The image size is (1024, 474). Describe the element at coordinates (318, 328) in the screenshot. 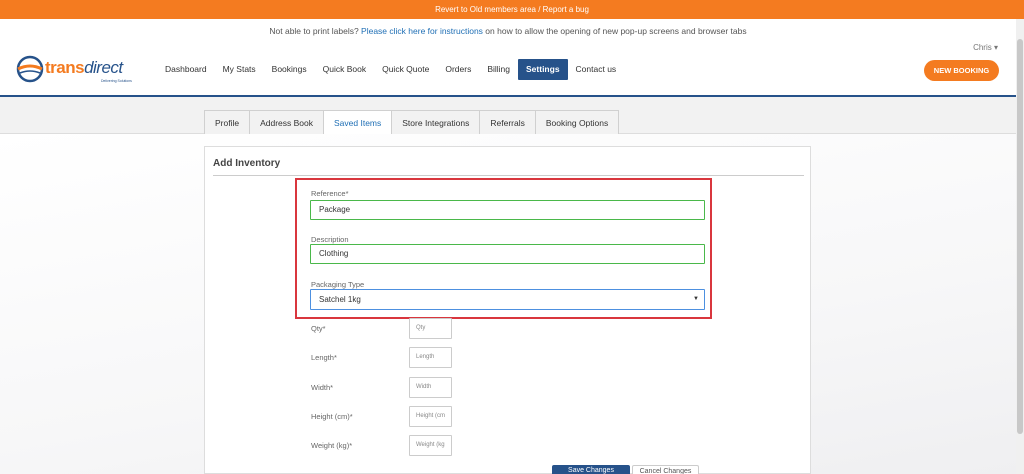

I see `qty-label: Qty*` at that location.